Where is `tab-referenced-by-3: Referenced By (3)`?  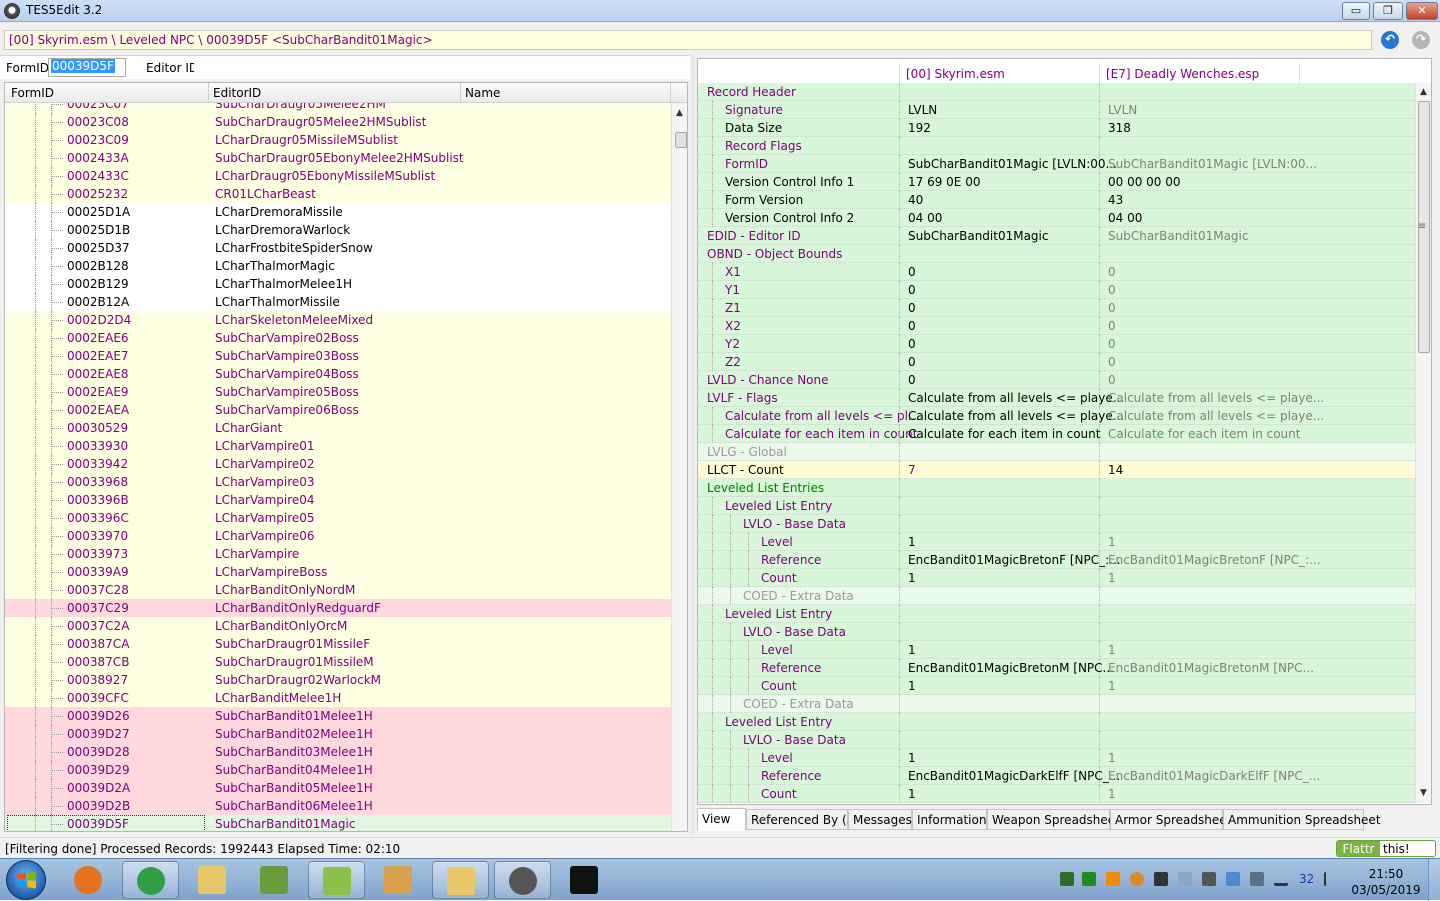 tab-referenced-by-3: Referenced By (3) is located at coordinates (802, 819).